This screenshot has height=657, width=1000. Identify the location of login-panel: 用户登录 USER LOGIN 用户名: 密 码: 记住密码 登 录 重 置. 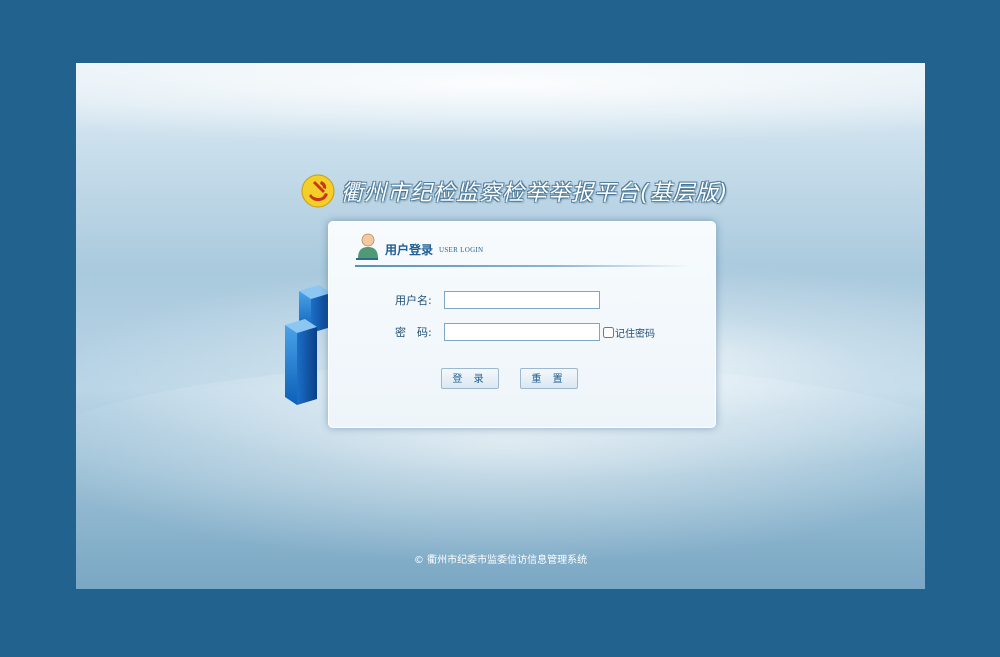
(522, 324).